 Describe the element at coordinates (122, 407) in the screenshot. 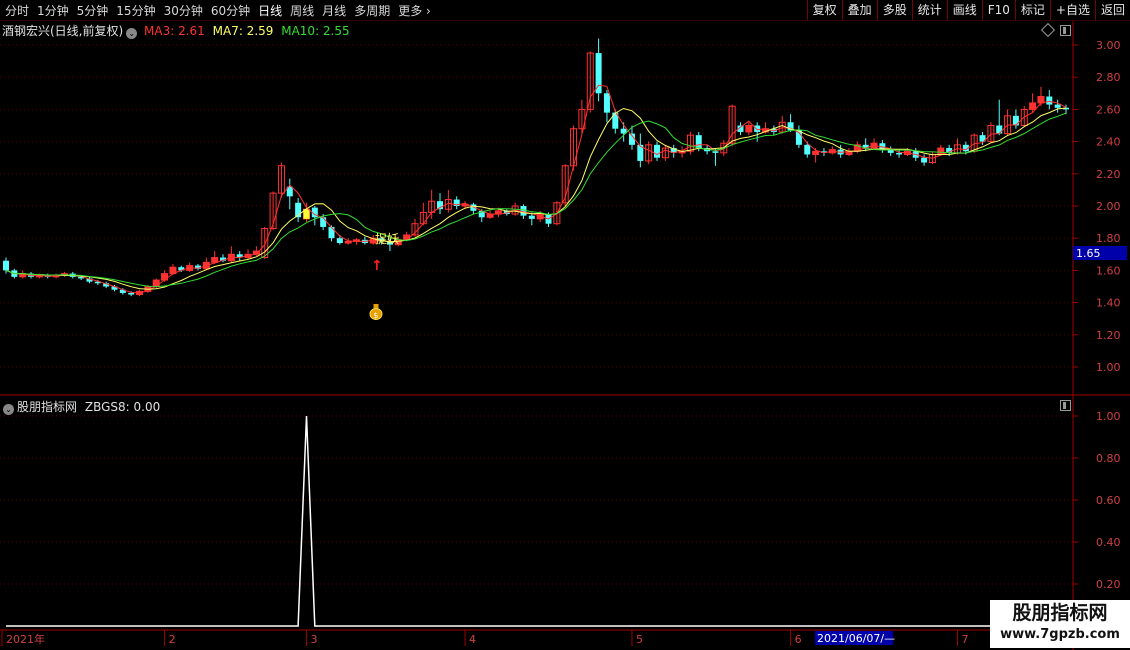

I see `zbgs8-label: ZBGS8: 0.00` at that location.